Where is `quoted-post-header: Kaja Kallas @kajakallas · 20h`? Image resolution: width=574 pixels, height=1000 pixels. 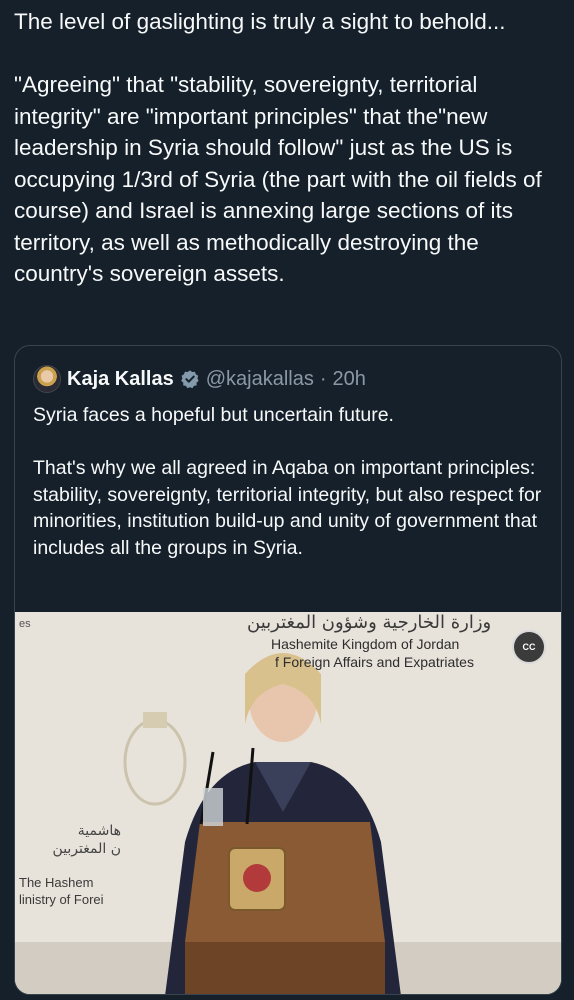
quoted-post-header: Kaja Kallas @kajakallas · 20h is located at coordinates (199, 379).